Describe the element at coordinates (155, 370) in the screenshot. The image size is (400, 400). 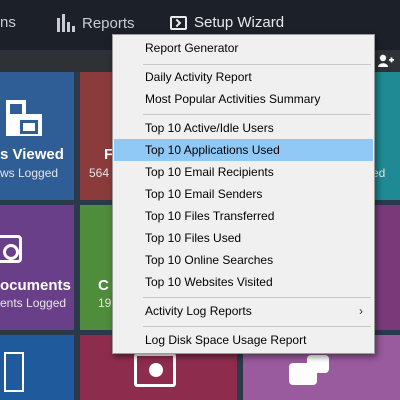
I see `folder-globe-icon` at that location.